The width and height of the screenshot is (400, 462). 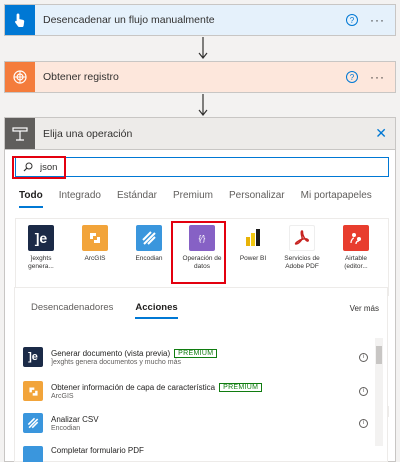 What do you see at coordinates (149, 258) in the screenshot?
I see `connector-label: Encodian` at bounding box center [149, 258].